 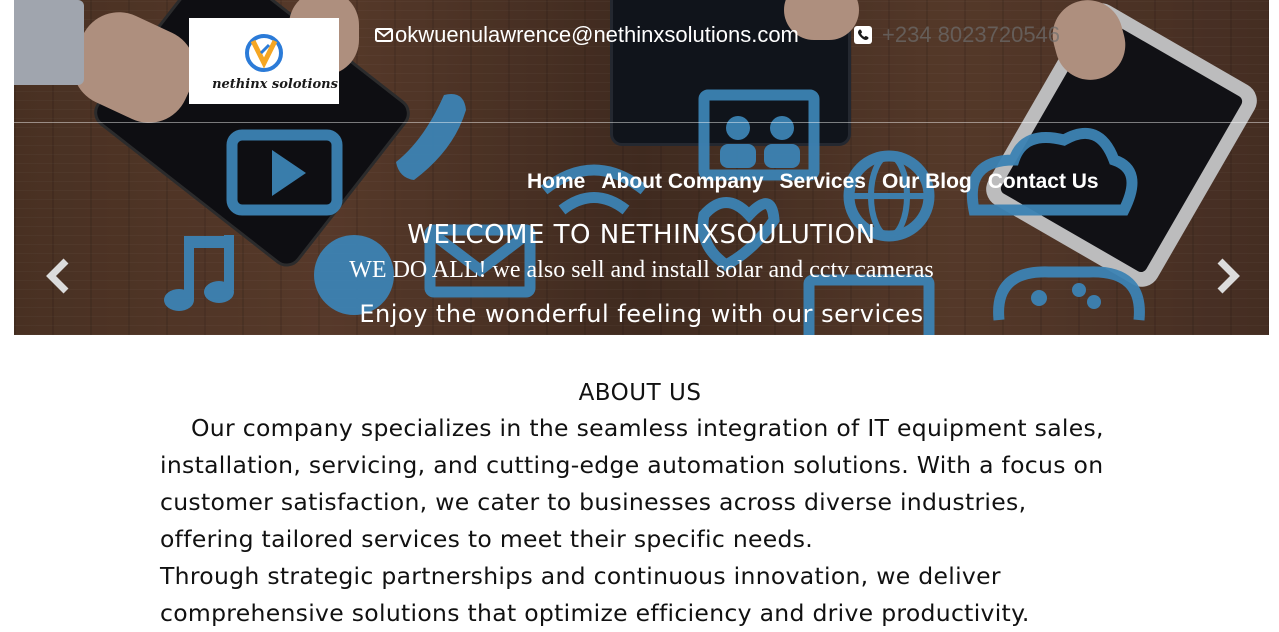 I want to click on contact-phone: +234 8023720546, so click(x=957, y=35).